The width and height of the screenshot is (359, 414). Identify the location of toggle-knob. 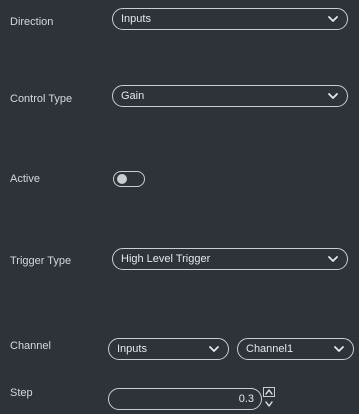
(122, 179).